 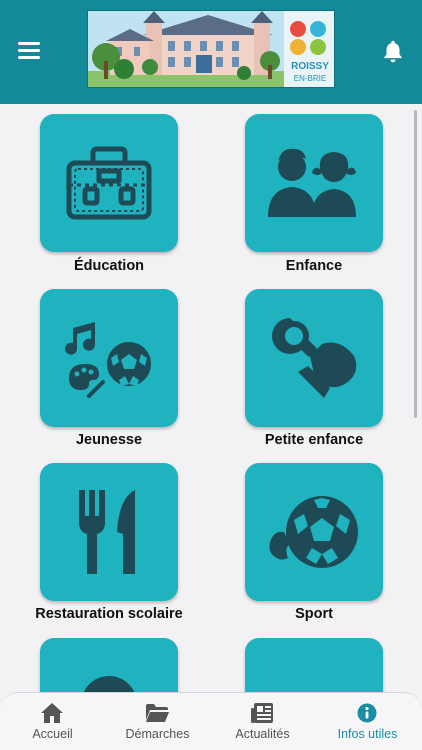 I want to click on partial-tile-icon, so click(x=109, y=687).